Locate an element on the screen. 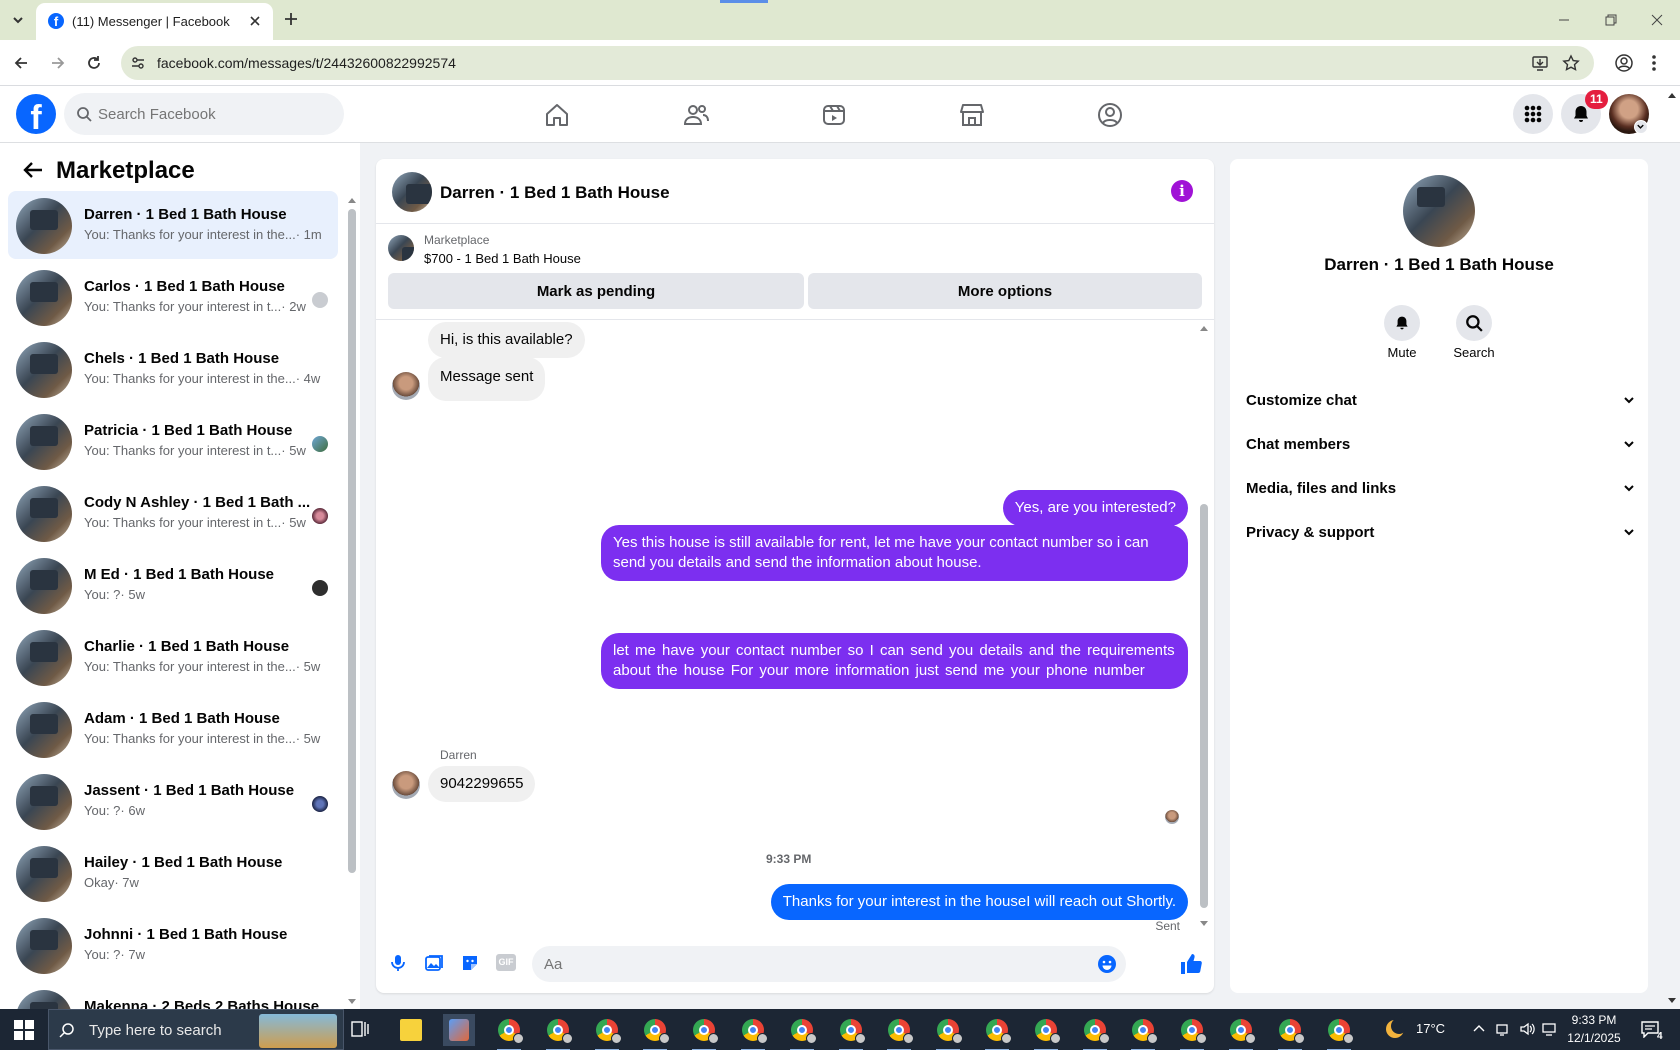 This screenshot has height=1050, width=1680. marketplace-nav-icon is located at coordinates (972, 114).